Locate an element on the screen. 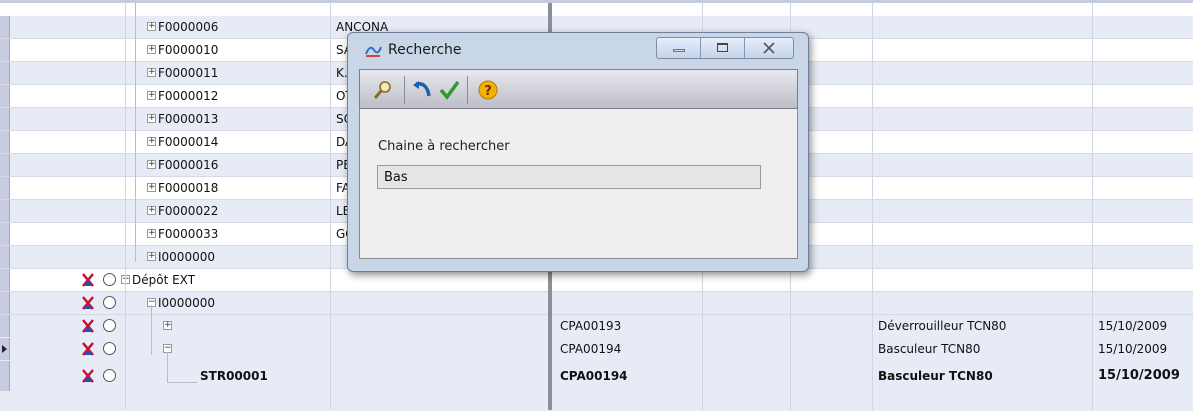  dialog-content: Chaine à rechercher is located at coordinates (578, 184).